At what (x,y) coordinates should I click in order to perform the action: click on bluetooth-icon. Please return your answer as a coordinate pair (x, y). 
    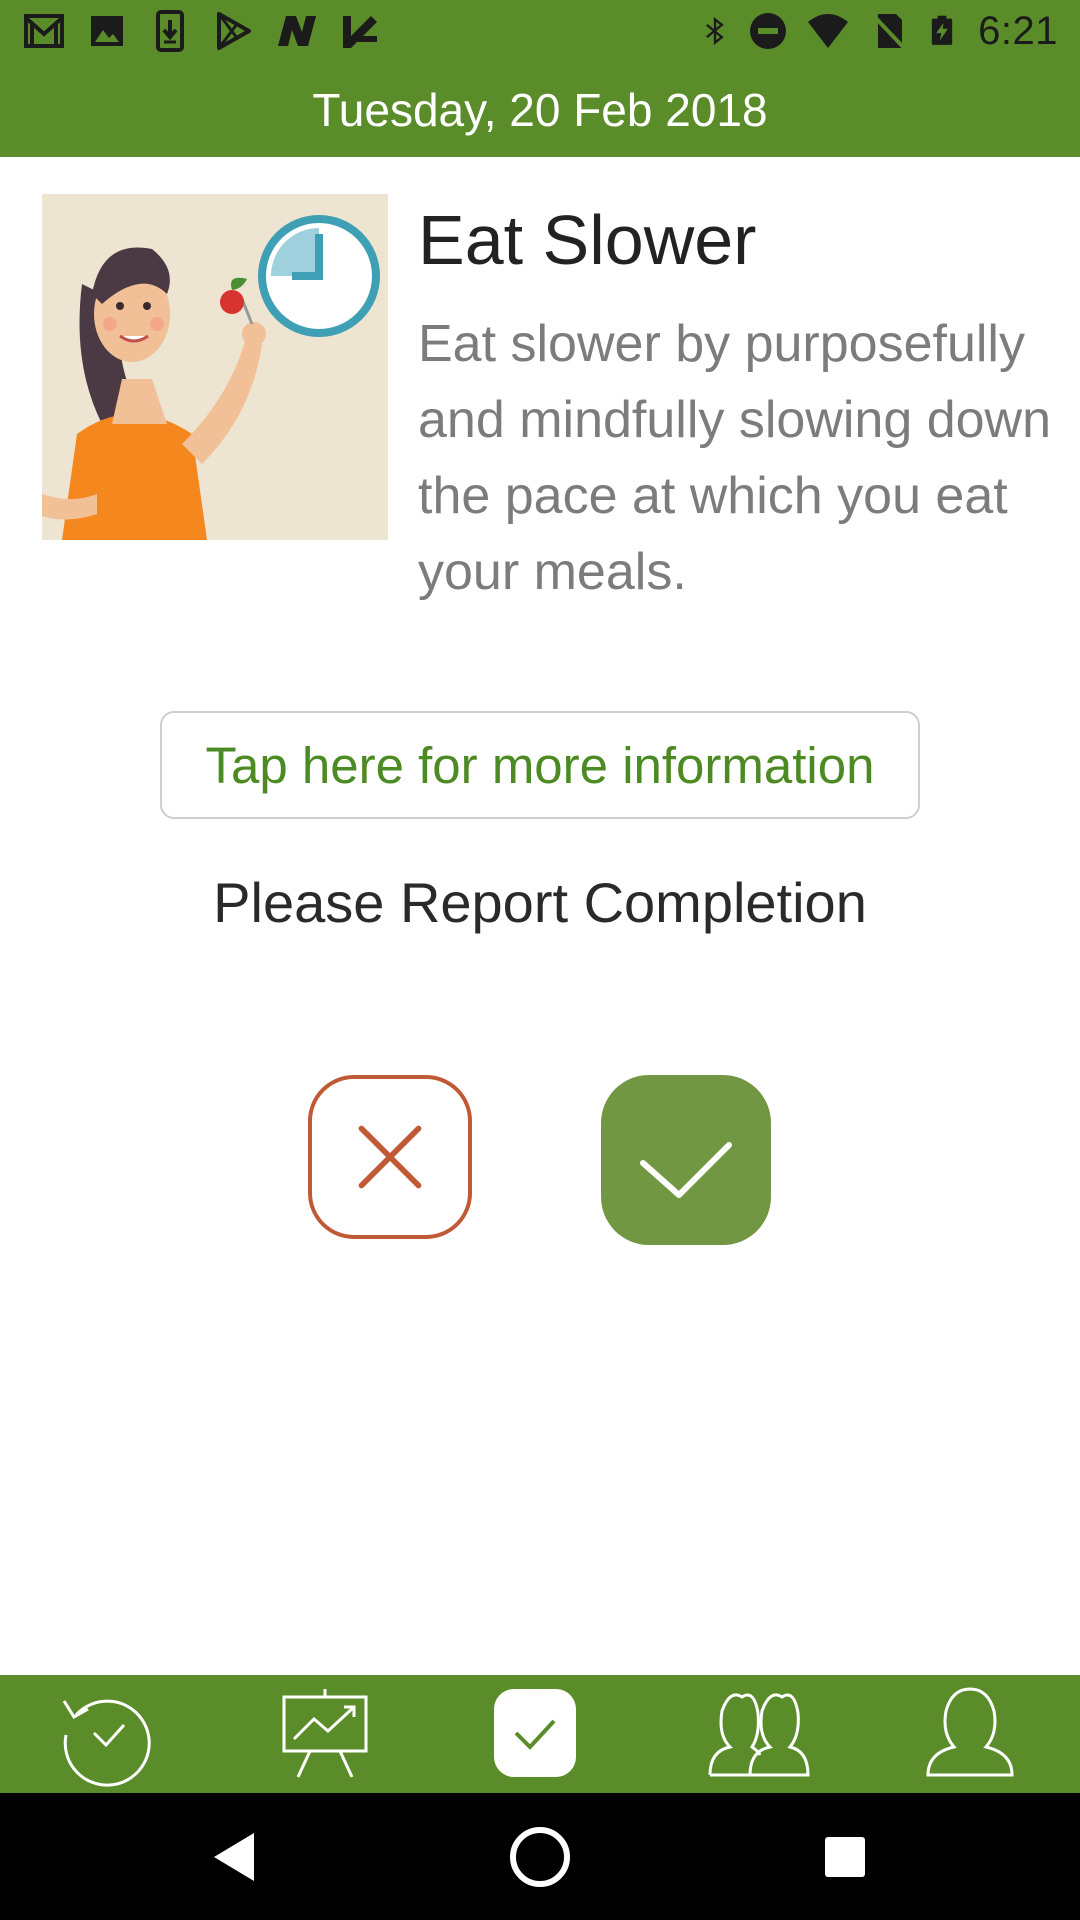
    Looking at the image, I should click on (715, 31).